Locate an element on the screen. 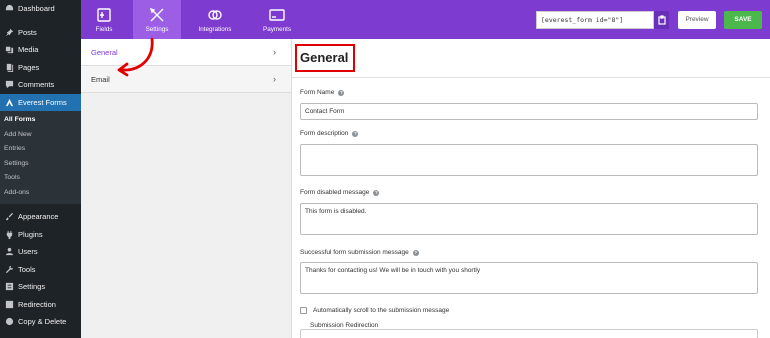 Image resolution: width=770 pixels, height=338 pixels. dashboard-icon is located at coordinates (9, 9).